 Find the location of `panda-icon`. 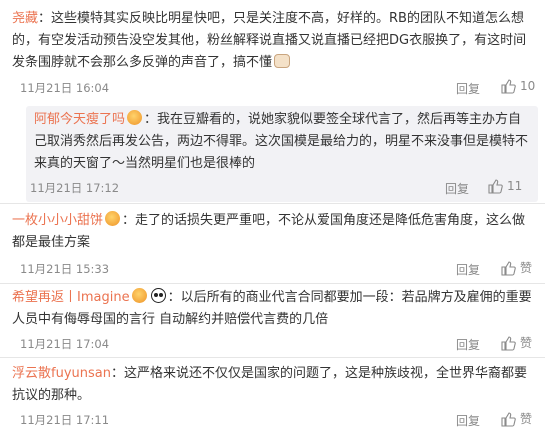

panda-icon is located at coordinates (158, 295).